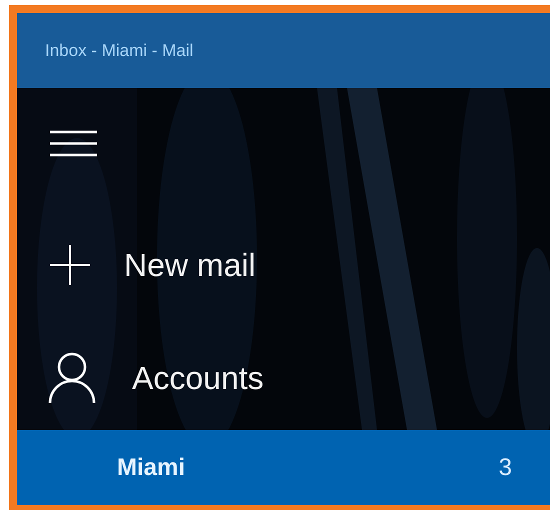 The image size is (550, 510). What do you see at coordinates (119, 50) in the screenshot?
I see `window-title: Inbox - Miami - Mail` at bounding box center [119, 50].